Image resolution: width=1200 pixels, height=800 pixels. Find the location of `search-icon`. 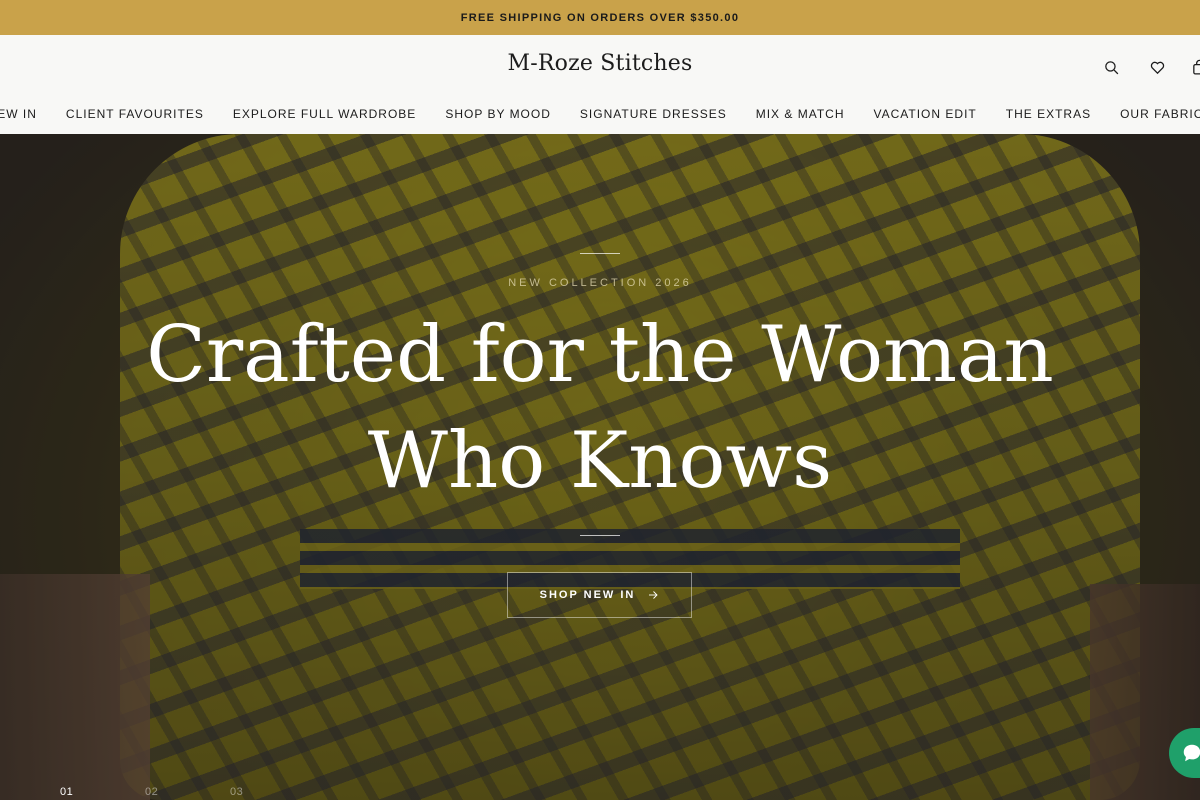

search-icon is located at coordinates (1111, 67).